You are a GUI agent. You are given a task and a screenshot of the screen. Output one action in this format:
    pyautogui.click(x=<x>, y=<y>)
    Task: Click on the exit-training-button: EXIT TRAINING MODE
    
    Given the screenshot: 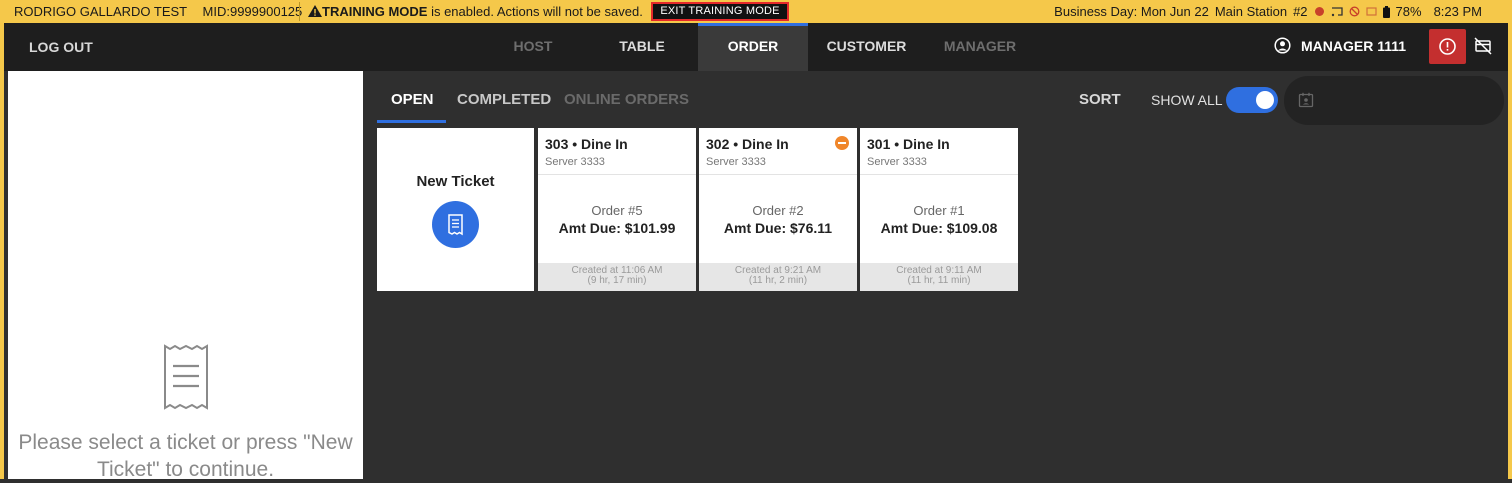 What is the action you would take?
    pyautogui.click(x=720, y=11)
    